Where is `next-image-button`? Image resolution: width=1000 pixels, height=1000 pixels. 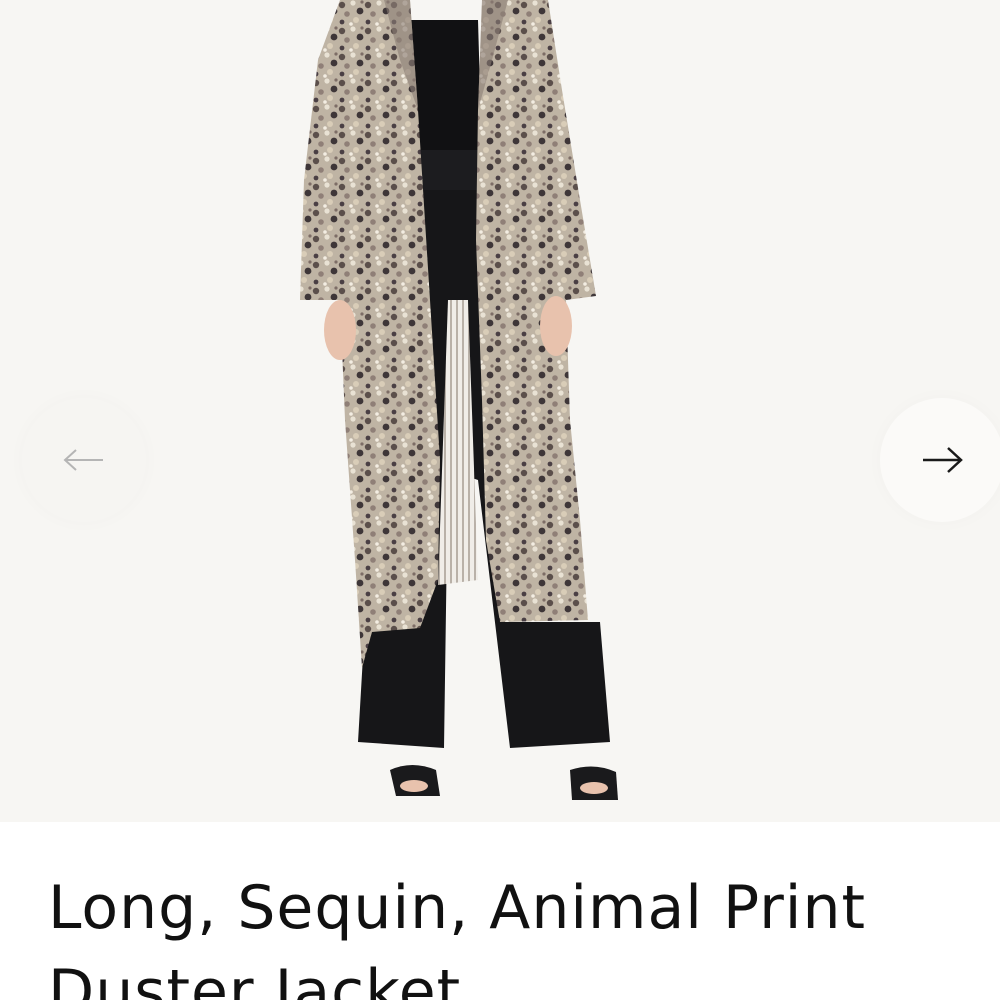 next-image-button is located at coordinates (940, 460).